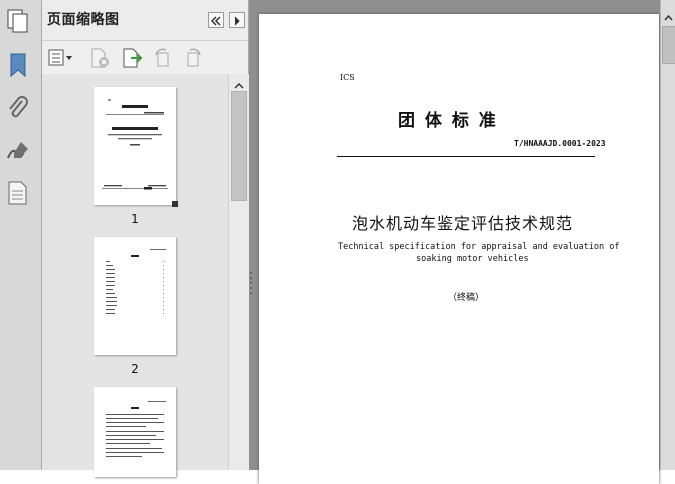 The height and width of the screenshot is (484, 675). I want to click on rotate-left-icon, so click(163, 58).